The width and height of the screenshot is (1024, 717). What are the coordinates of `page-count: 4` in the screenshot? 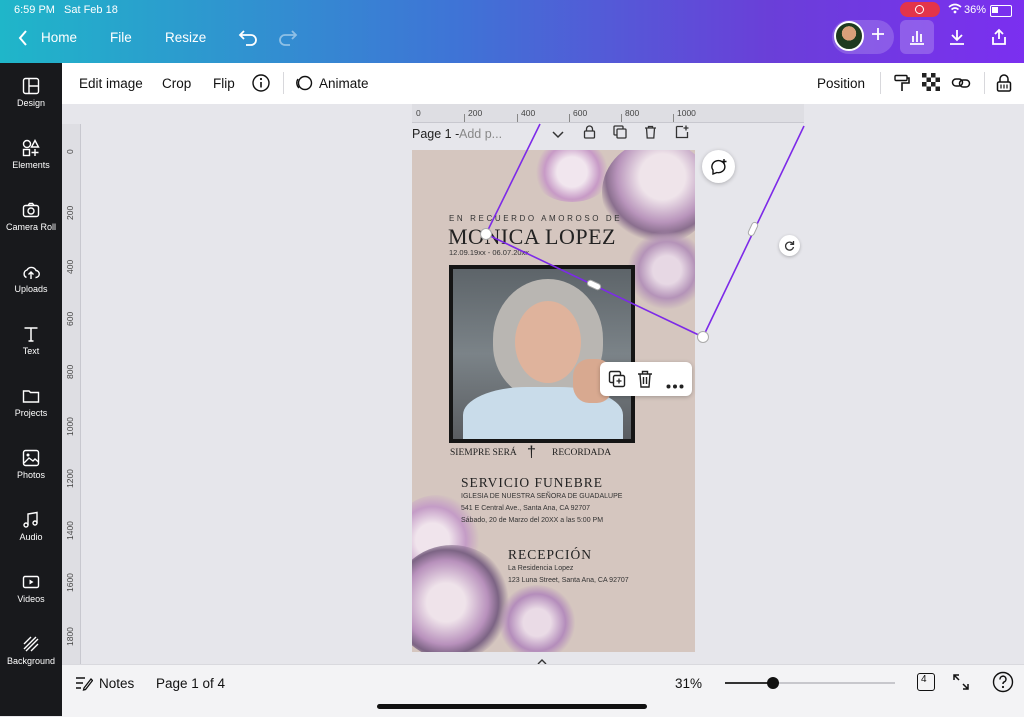 It's located at (924, 679).